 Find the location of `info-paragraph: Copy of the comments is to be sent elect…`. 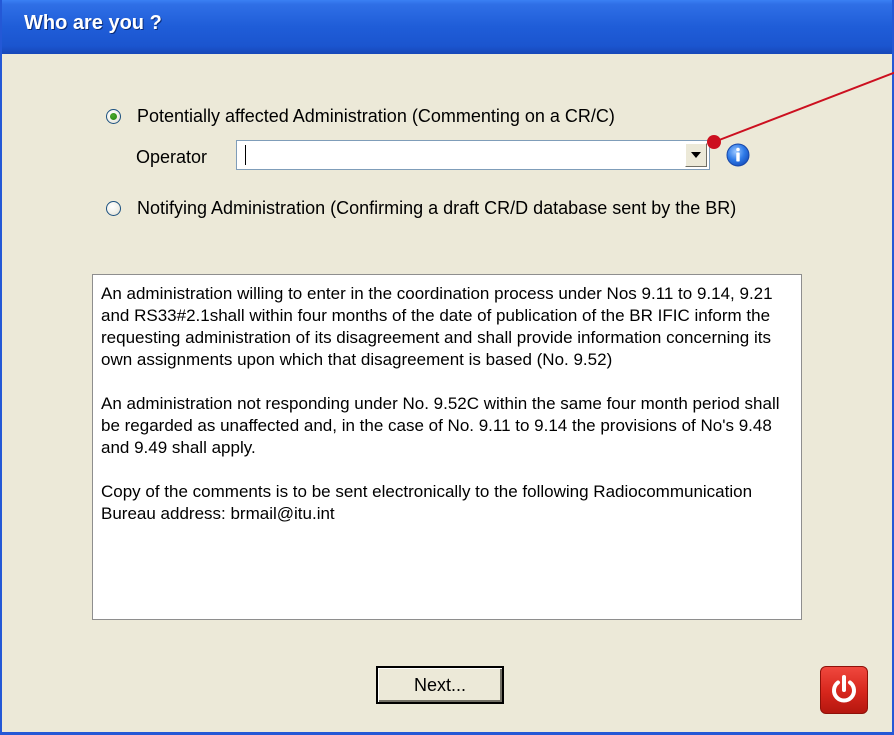

info-paragraph: Copy of the comments is to be sent elect… is located at coordinates (427, 502).